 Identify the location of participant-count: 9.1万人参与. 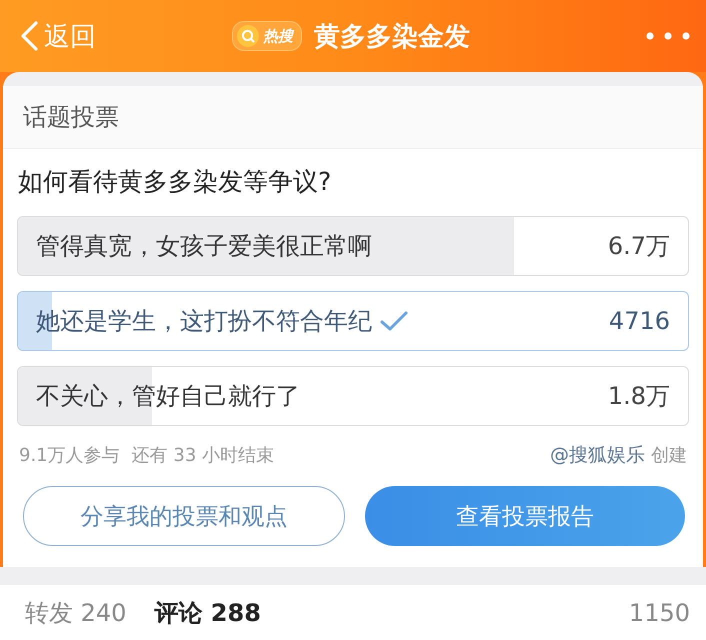
(69, 455).